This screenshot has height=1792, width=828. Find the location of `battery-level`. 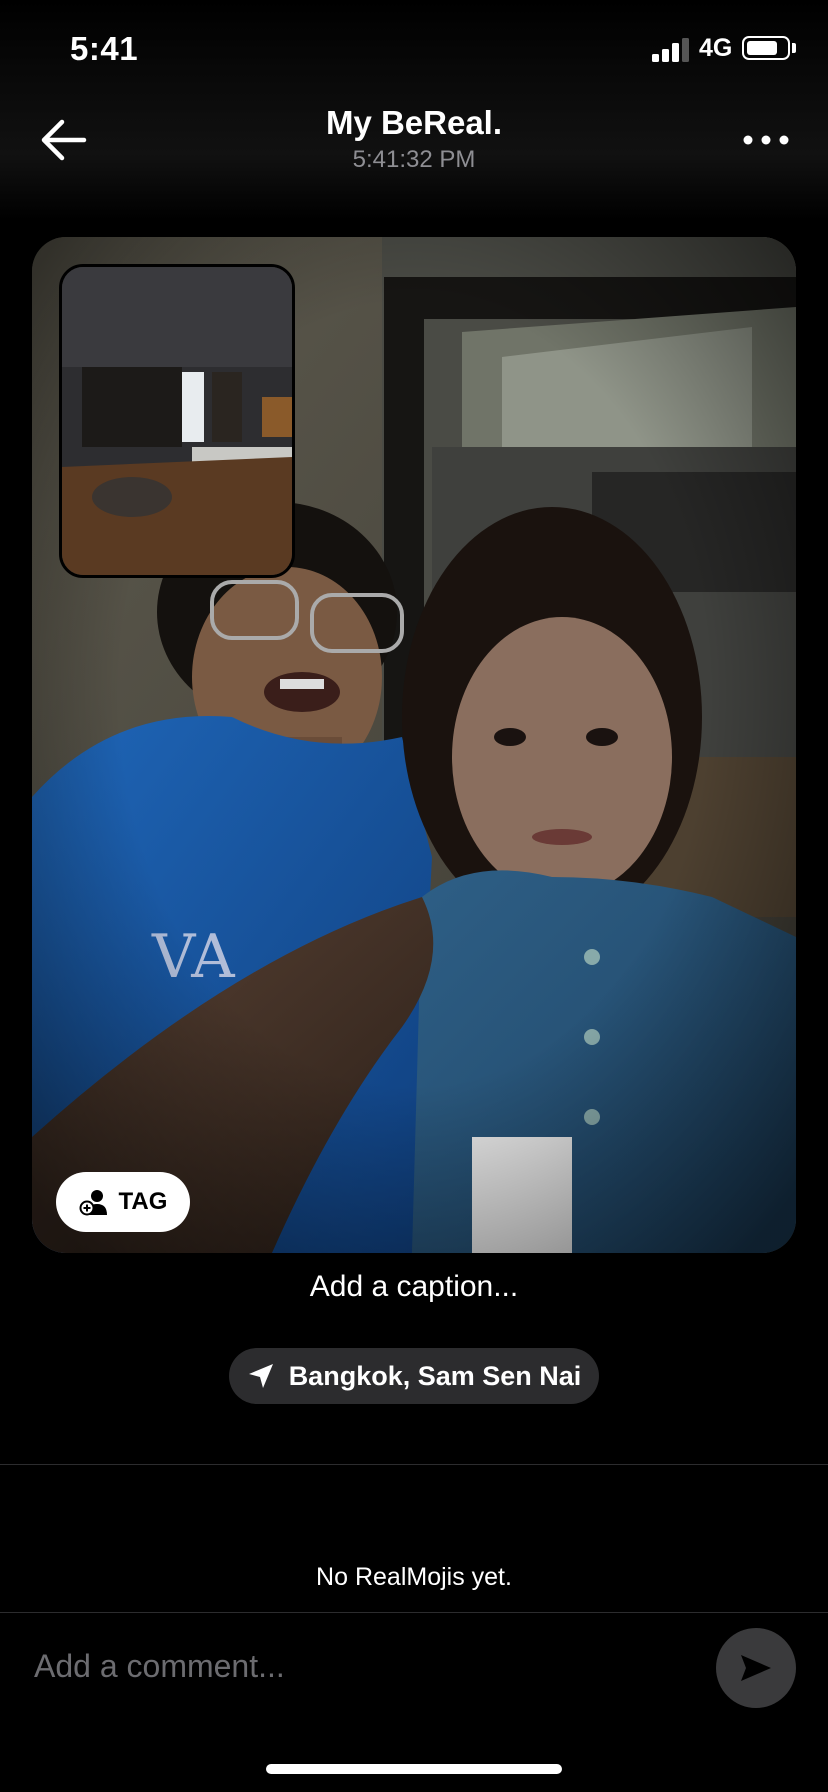

battery-level is located at coordinates (762, 48).